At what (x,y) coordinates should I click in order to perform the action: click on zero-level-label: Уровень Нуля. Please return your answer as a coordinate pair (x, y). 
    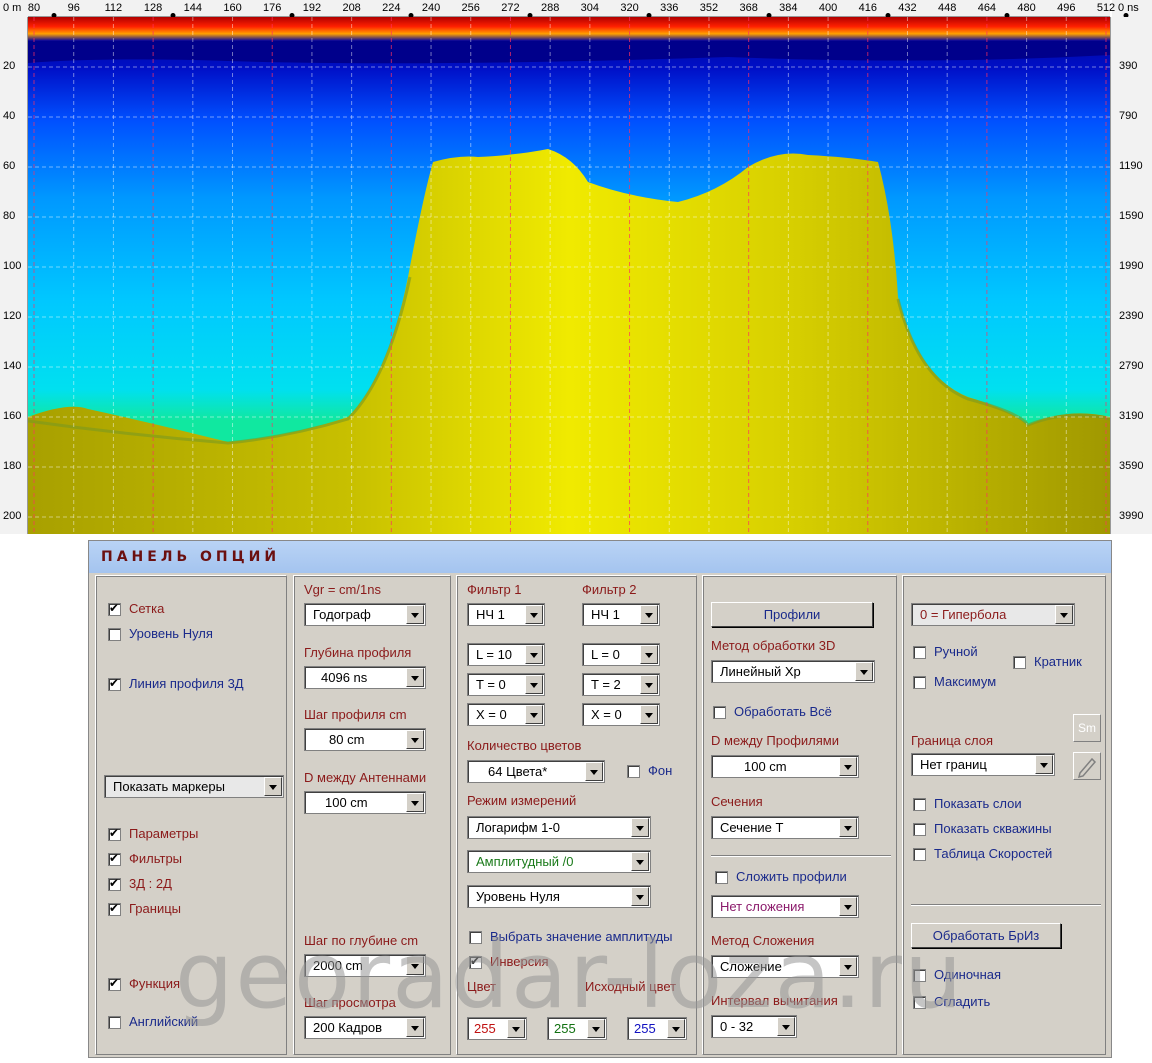
    Looking at the image, I should click on (171, 633).